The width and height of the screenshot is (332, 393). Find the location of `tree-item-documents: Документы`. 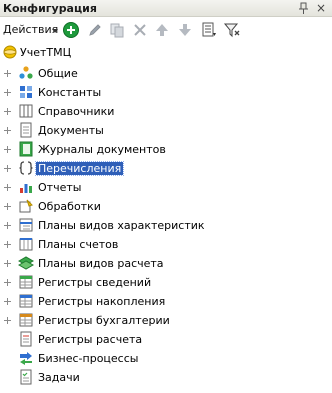

tree-item-documents: Документы is located at coordinates (166, 130).